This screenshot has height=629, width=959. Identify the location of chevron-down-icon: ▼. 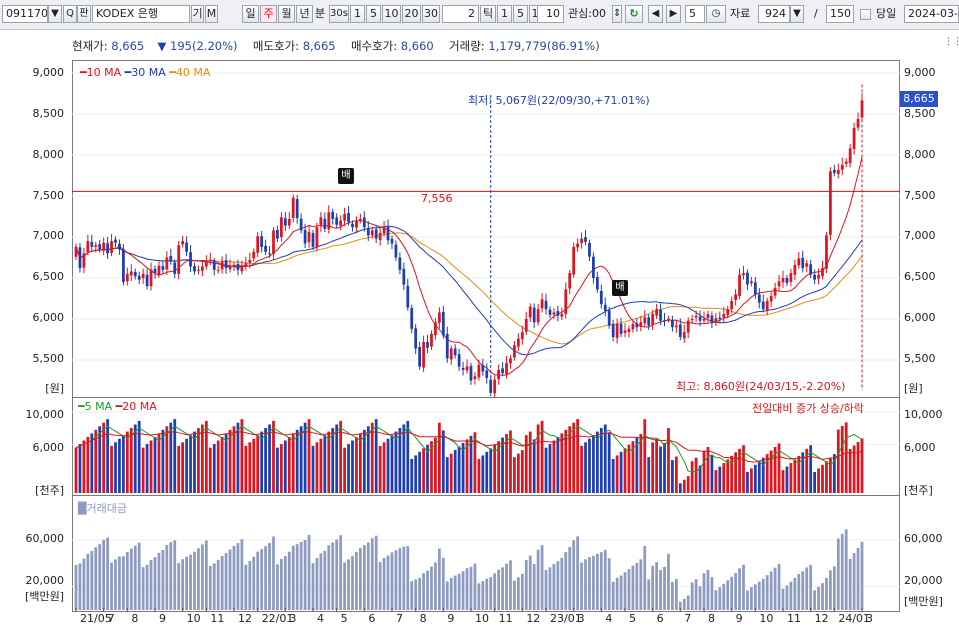
(55, 14).